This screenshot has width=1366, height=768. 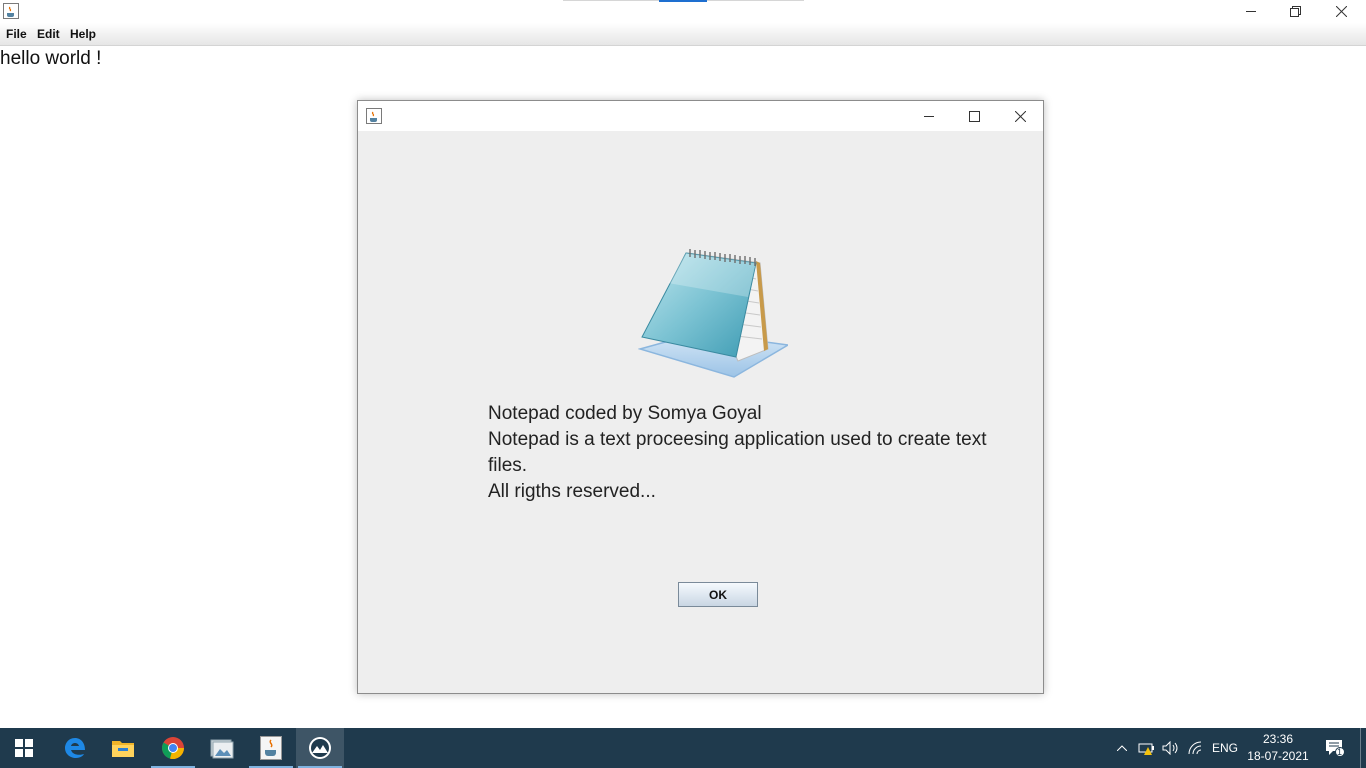 I want to click on editor-text: hello world !, so click(x=51, y=58).